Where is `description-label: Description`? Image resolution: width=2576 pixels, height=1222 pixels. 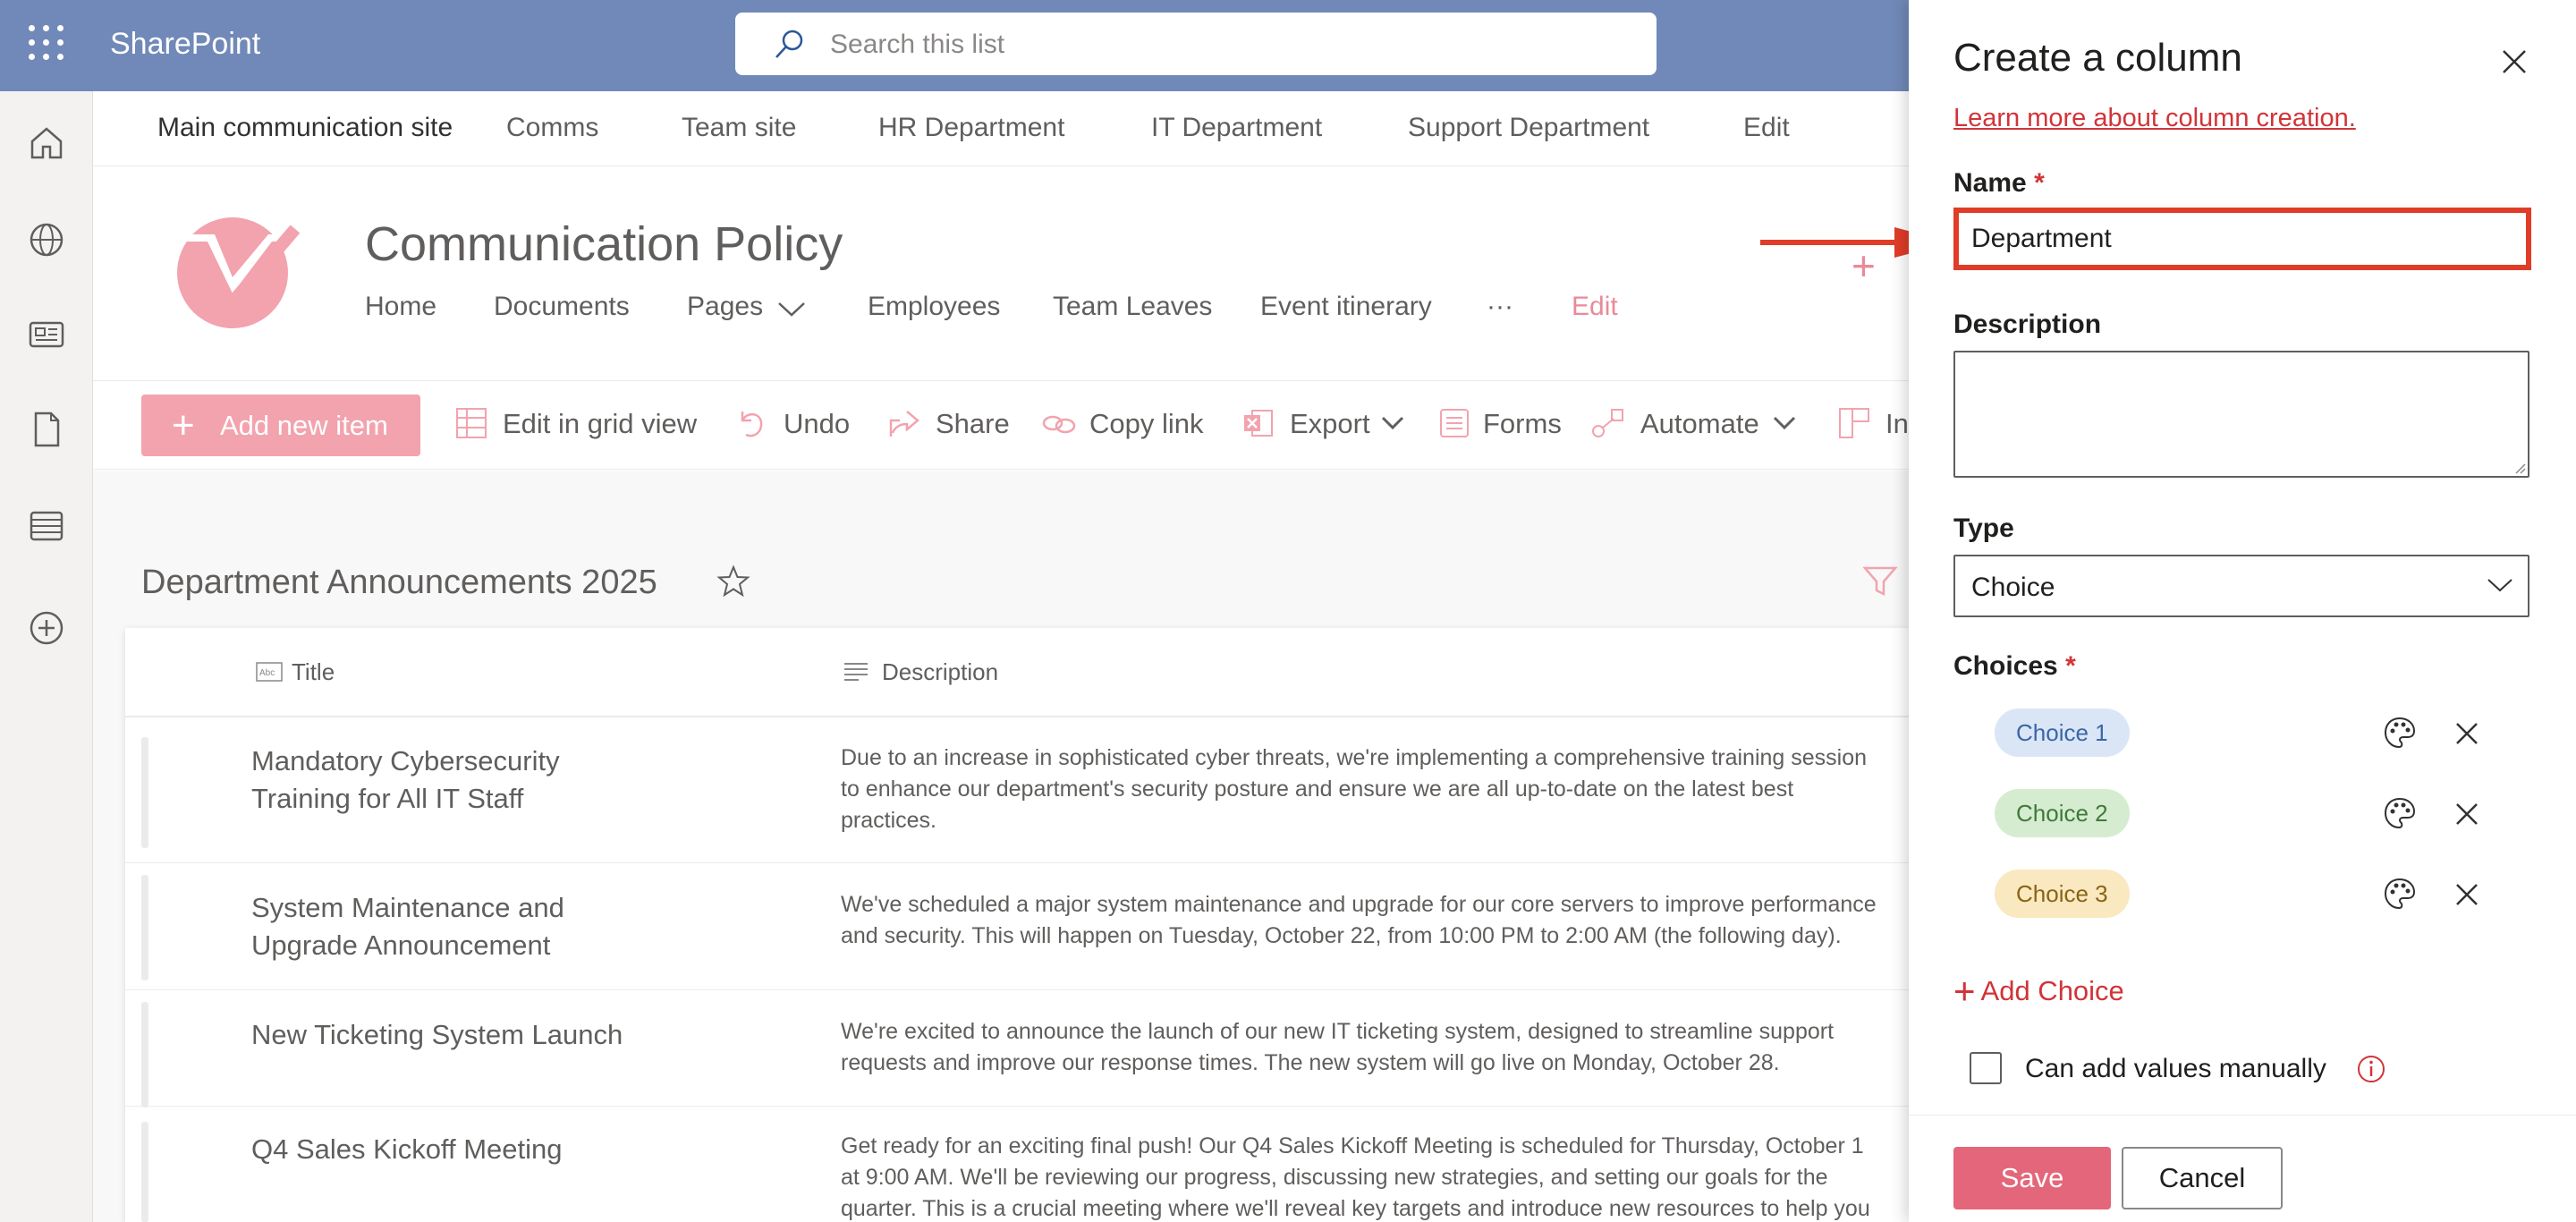
description-label: Description is located at coordinates (2027, 324).